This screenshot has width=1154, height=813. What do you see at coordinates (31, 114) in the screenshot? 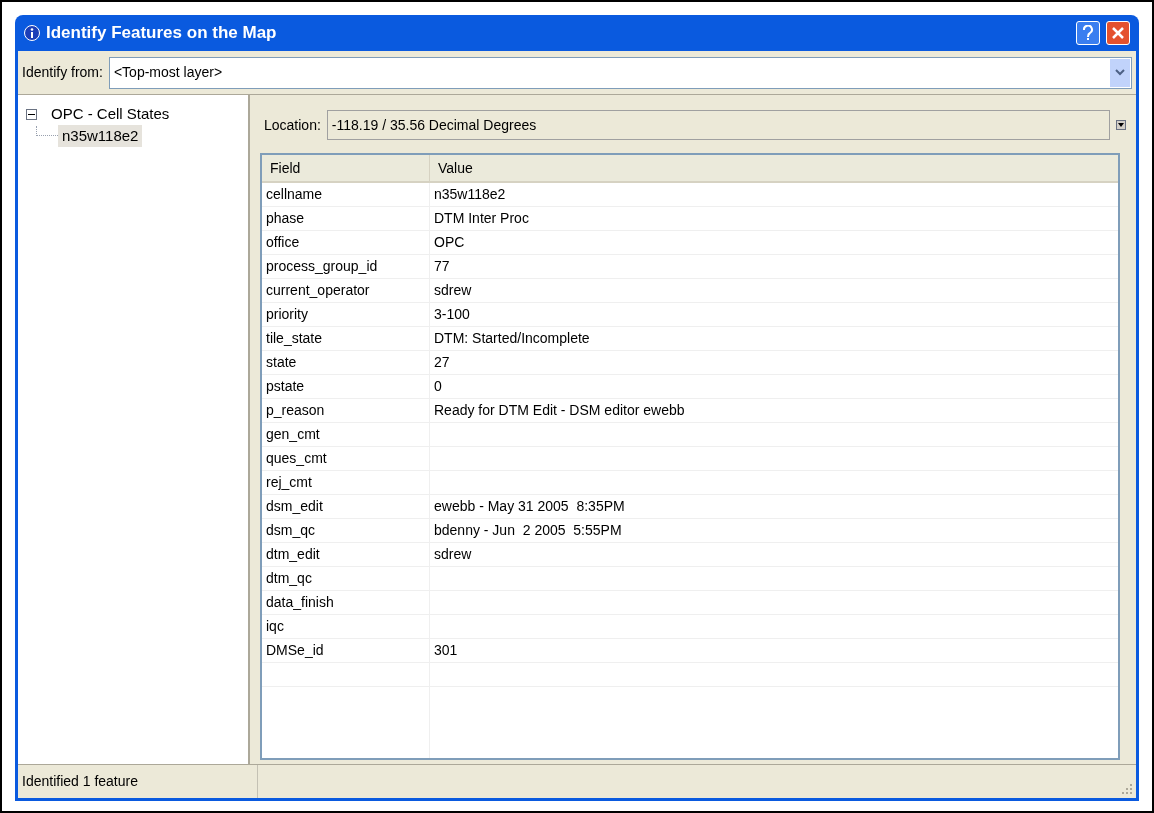
I see `collapse-icon` at bounding box center [31, 114].